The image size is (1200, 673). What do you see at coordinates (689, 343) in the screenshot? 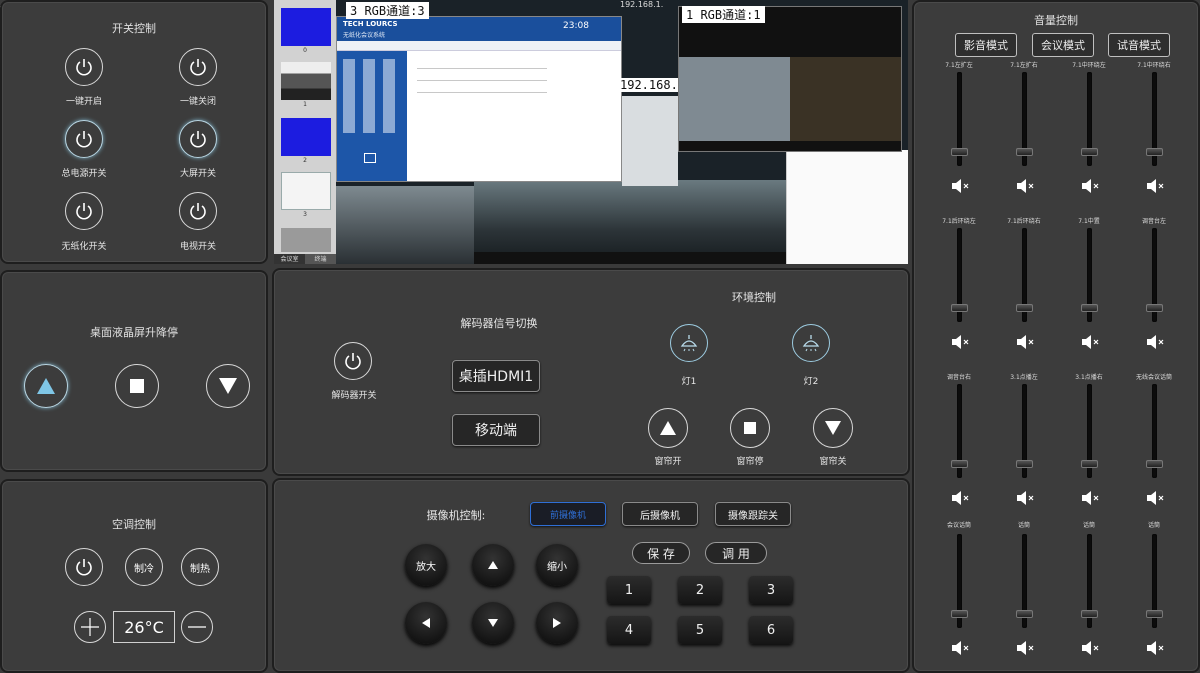
I see `light-1-button` at bounding box center [689, 343].